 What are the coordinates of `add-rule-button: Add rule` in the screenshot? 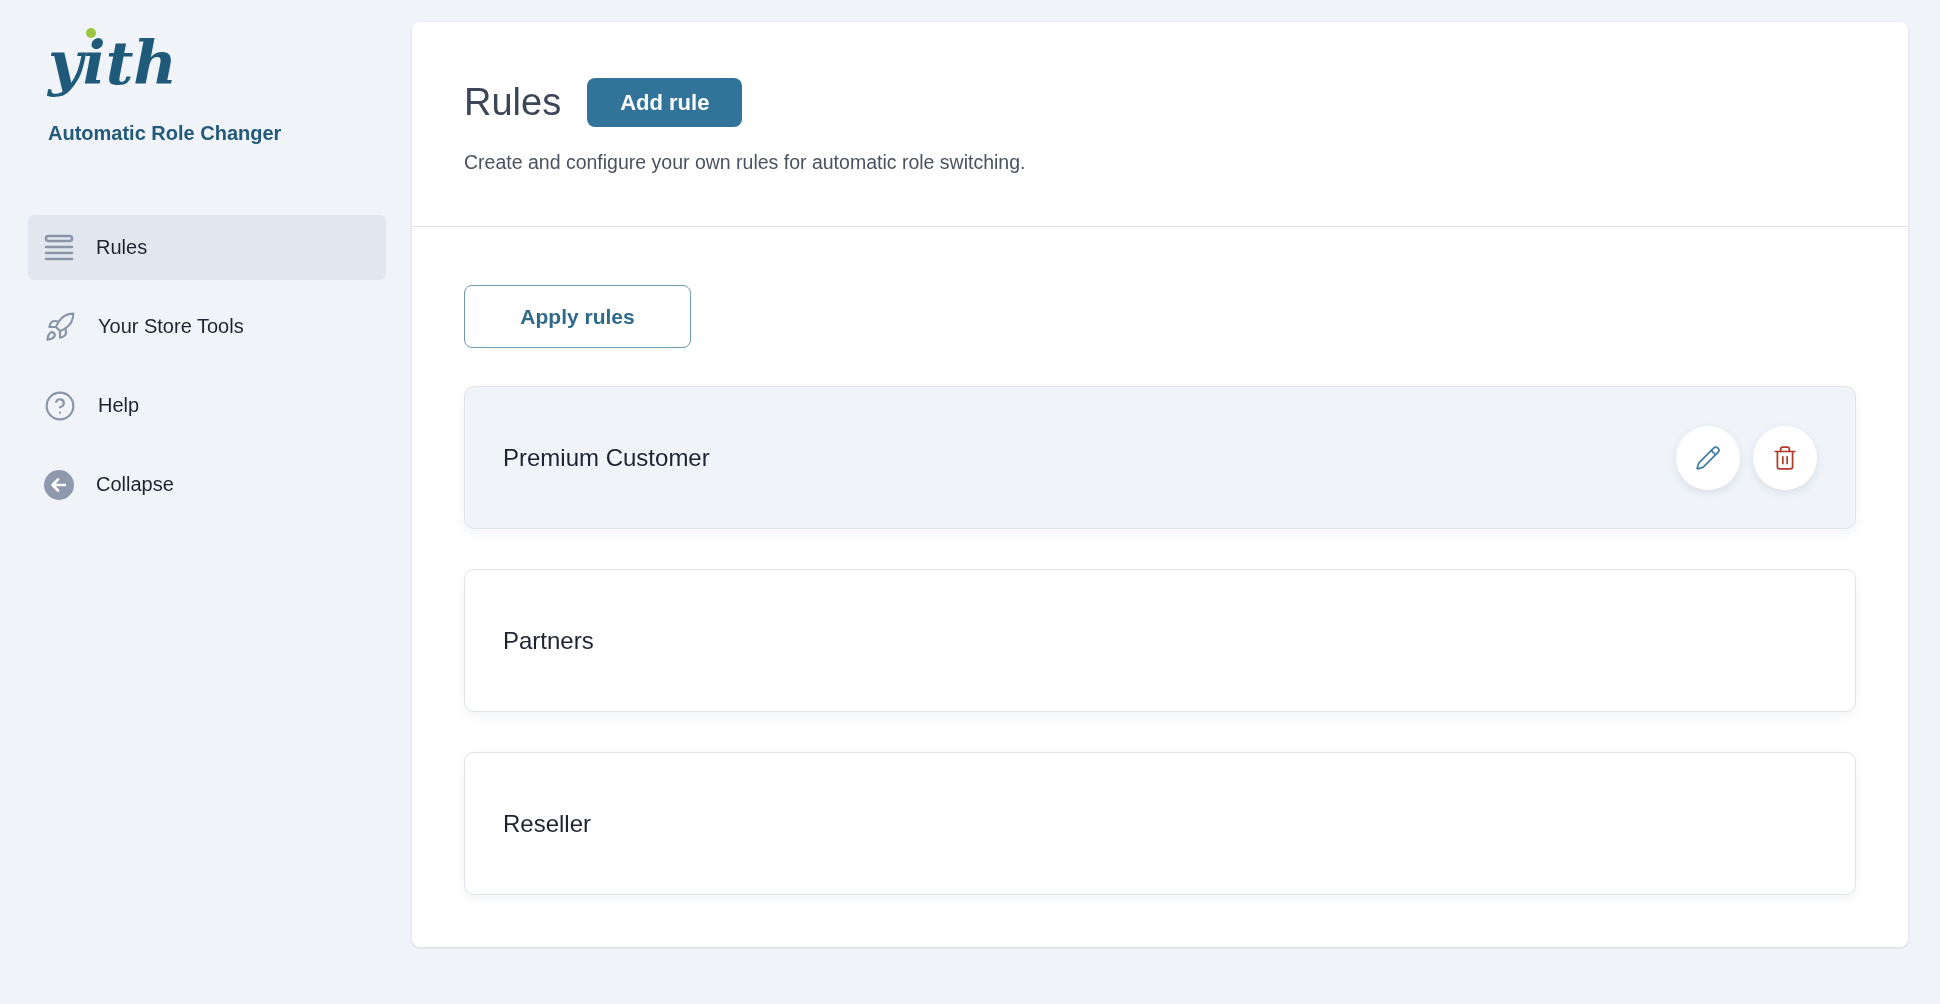 It's located at (665, 102).